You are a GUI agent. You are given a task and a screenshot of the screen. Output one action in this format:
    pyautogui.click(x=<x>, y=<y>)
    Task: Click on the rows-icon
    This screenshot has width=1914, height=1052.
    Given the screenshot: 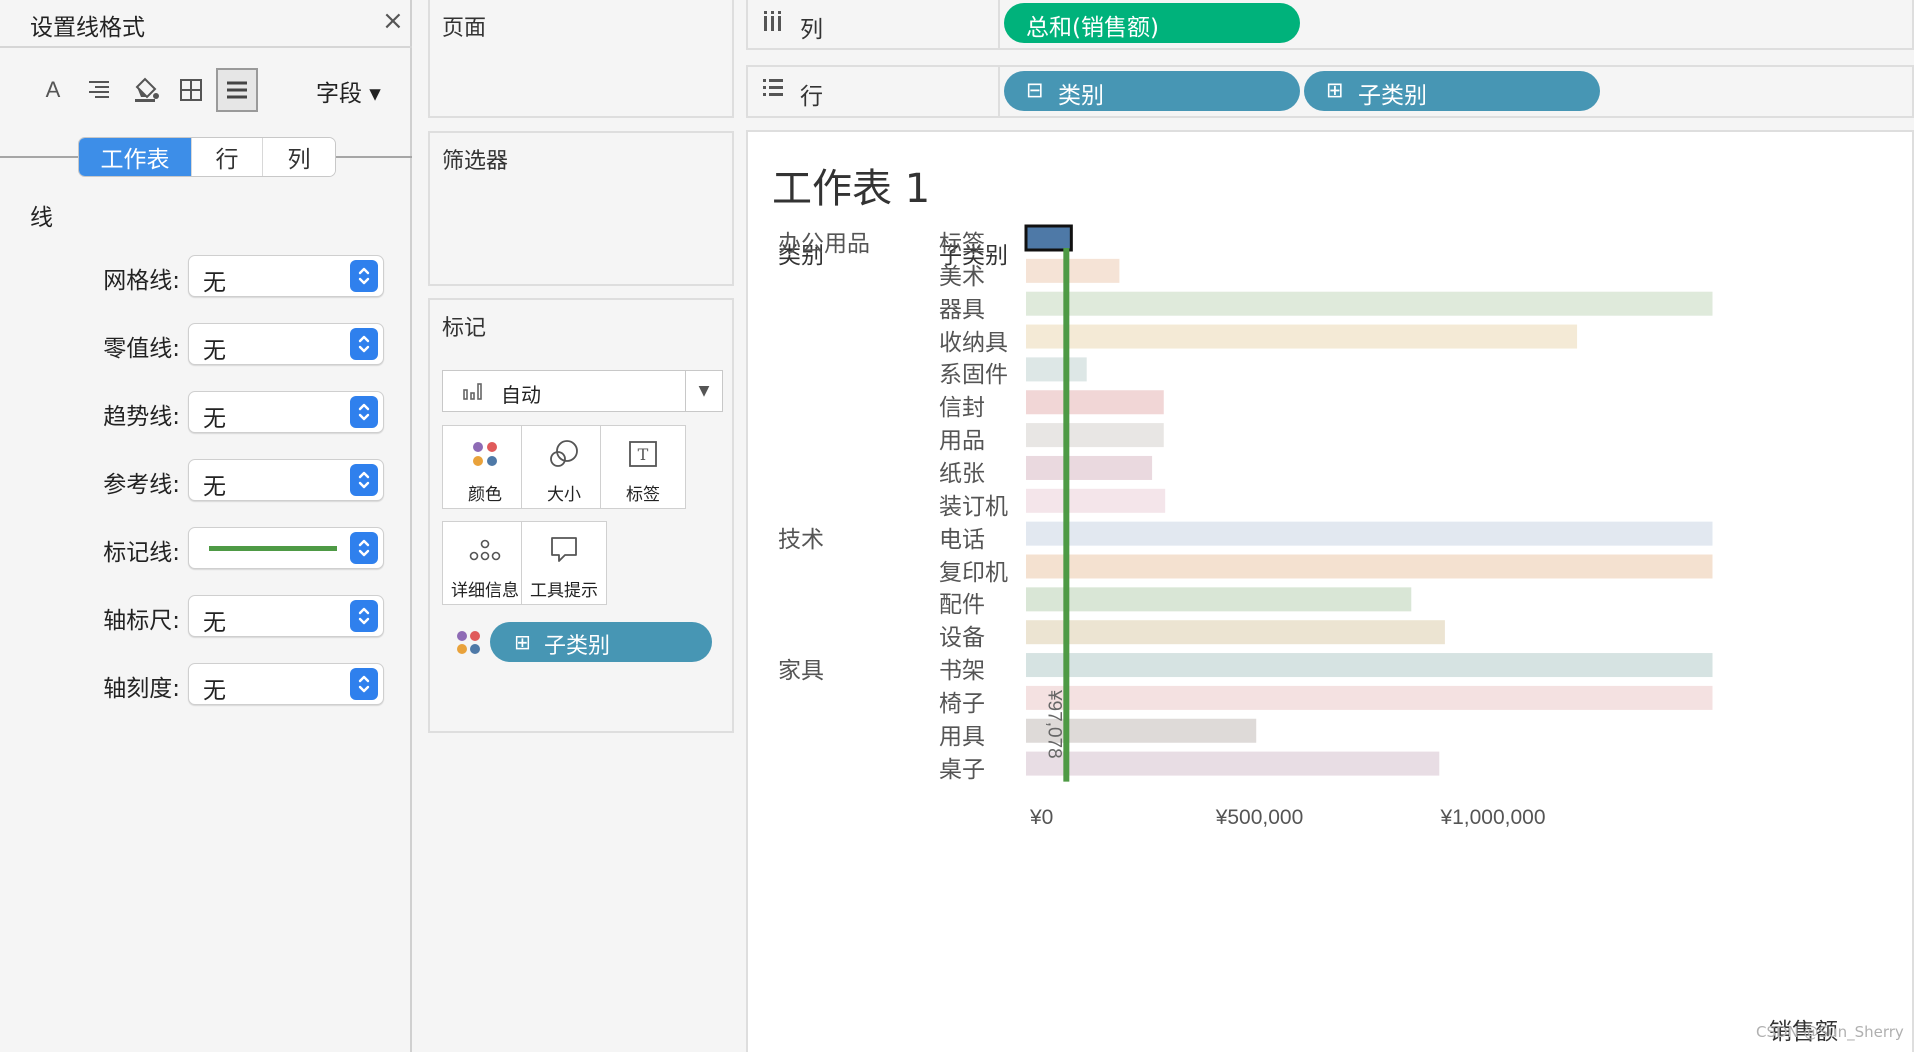 What is the action you would take?
    pyautogui.click(x=773, y=90)
    